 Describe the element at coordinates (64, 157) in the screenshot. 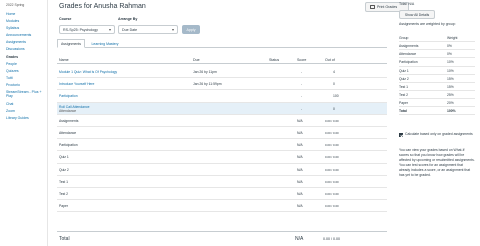

I see `group-name: Quiz 1` at that location.